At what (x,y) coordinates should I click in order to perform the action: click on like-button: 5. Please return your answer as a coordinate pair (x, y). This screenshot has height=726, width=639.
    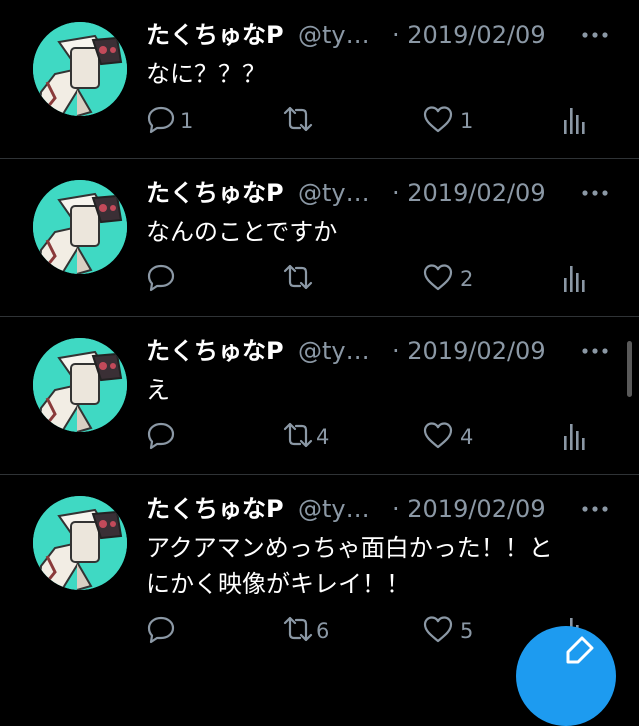
    Looking at the image, I should click on (457, 631).